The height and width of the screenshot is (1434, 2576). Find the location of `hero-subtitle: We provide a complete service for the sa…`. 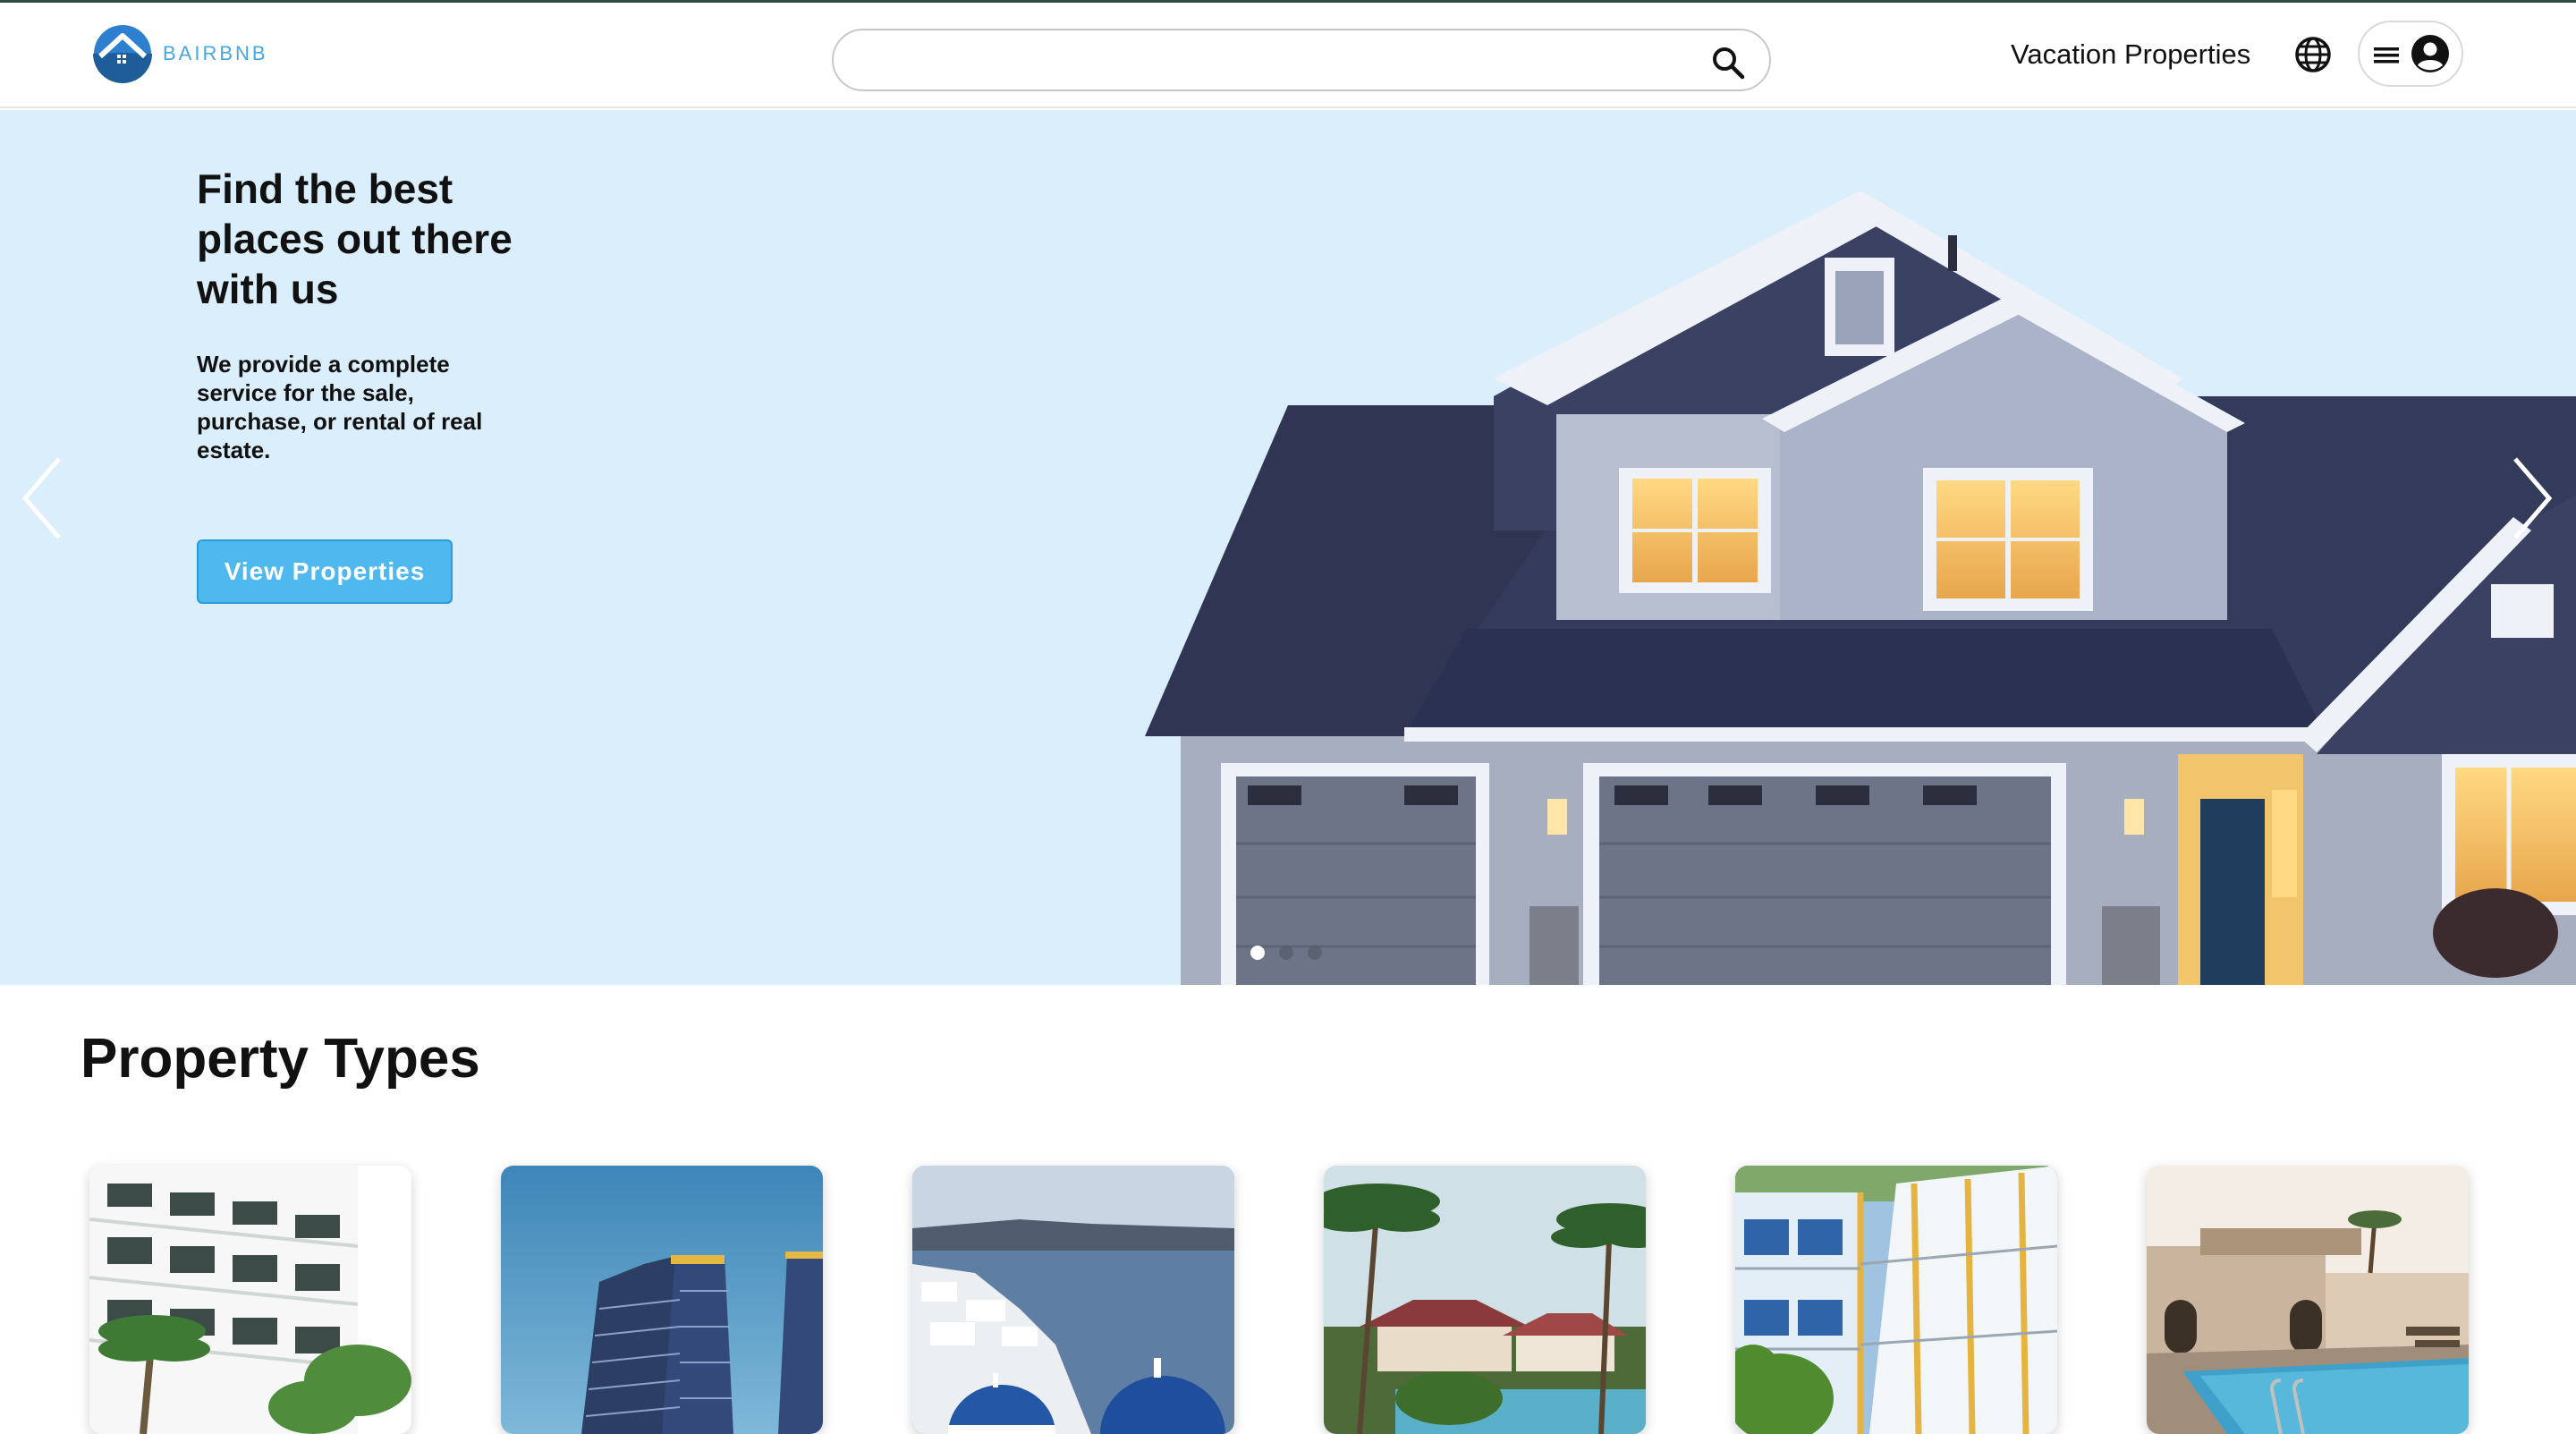

hero-subtitle: We provide a complete service for the sa… is located at coordinates (340, 407).